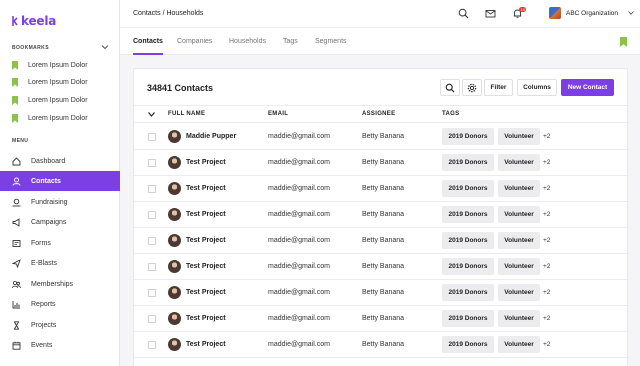  What do you see at coordinates (148, 46) in the screenshot?
I see `tab-contacts: Contacts` at bounding box center [148, 46].